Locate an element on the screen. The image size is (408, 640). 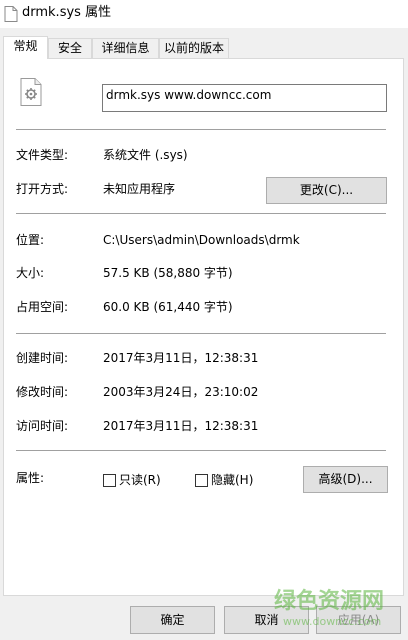
ok-button: 确定 is located at coordinates (172, 620).